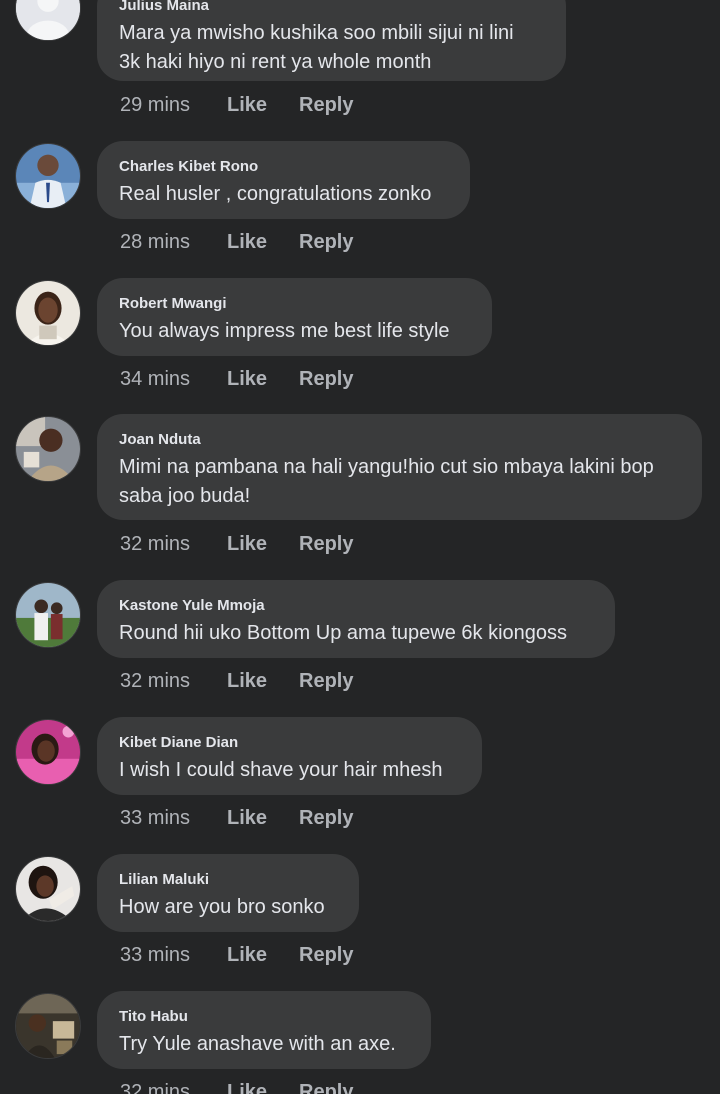 The width and height of the screenshot is (720, 1094). What do you see at coordinates (155, 242) in the screenshot?
I see `comment-timestamp: 28 mins` at bounding box center [155, 242].